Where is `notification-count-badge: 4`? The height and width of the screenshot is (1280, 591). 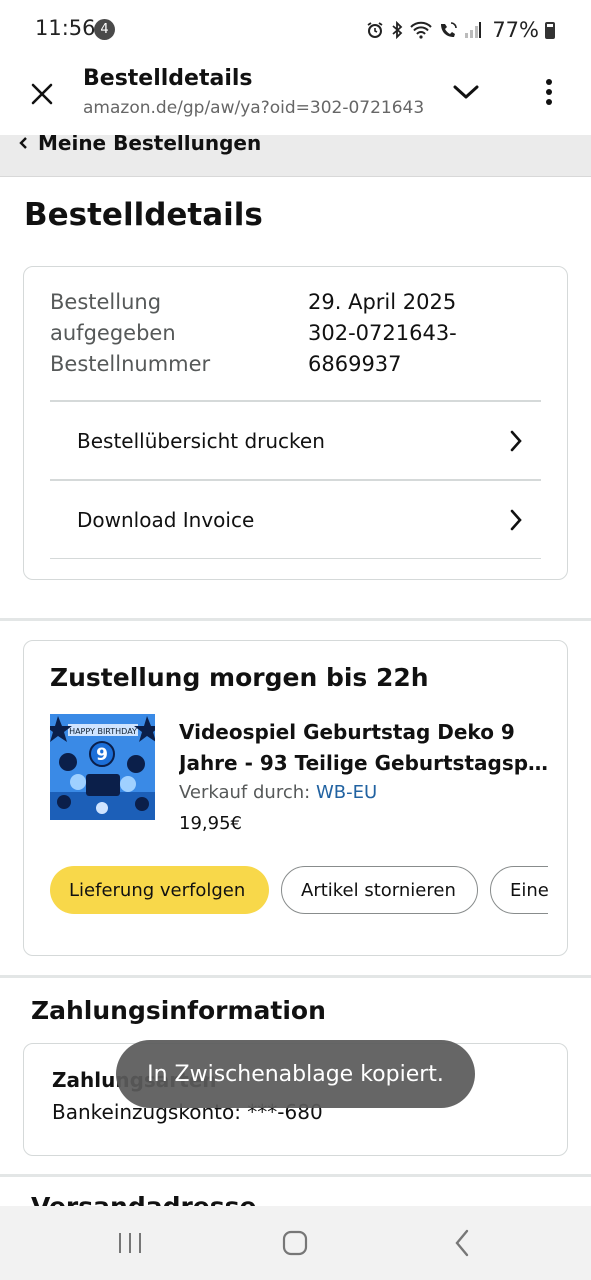 notification-count-badge: 4 is located at coordinates (104, 29).